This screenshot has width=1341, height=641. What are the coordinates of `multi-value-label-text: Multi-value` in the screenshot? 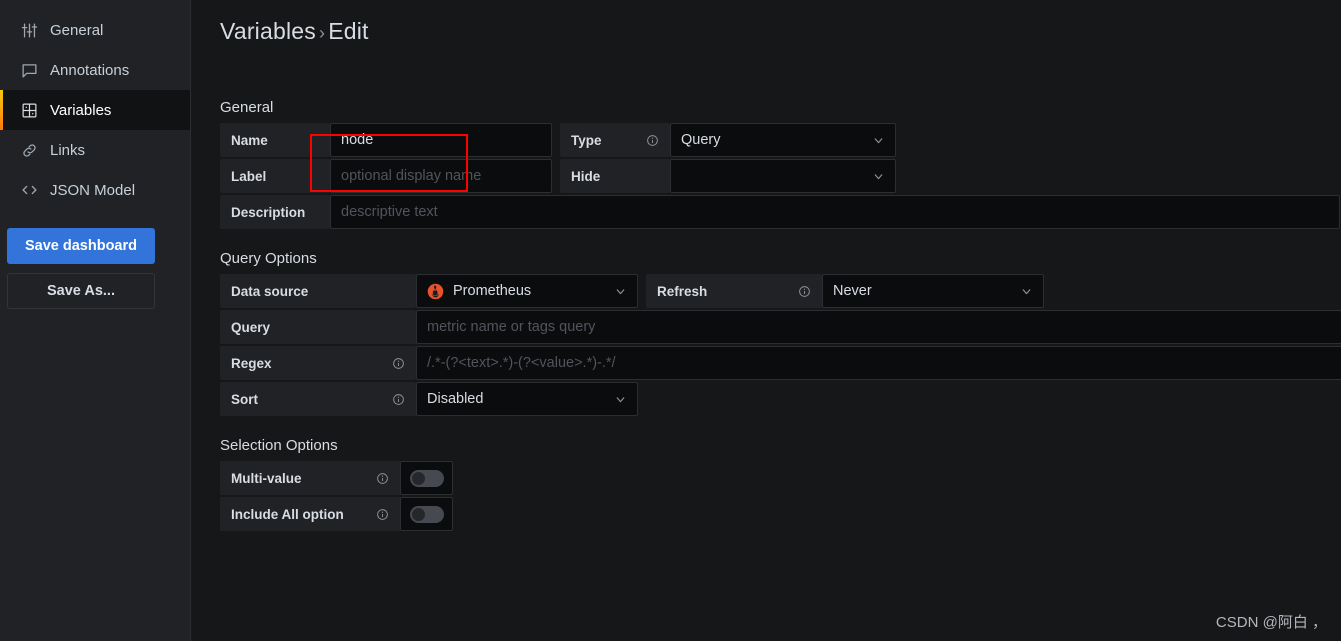 It's located at (266, 478).